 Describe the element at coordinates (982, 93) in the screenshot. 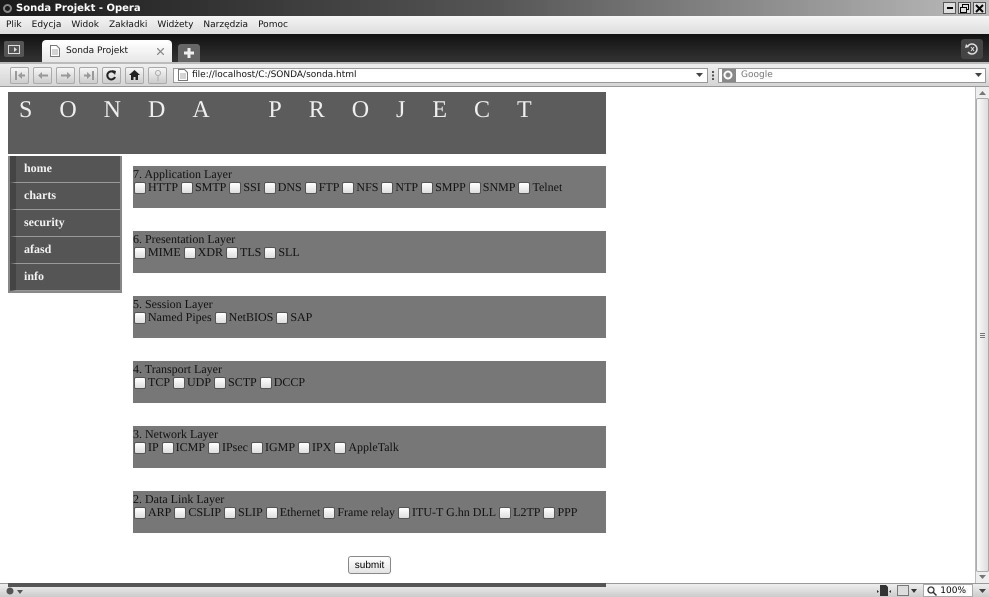

I see `scroll-up-icon` at that location.